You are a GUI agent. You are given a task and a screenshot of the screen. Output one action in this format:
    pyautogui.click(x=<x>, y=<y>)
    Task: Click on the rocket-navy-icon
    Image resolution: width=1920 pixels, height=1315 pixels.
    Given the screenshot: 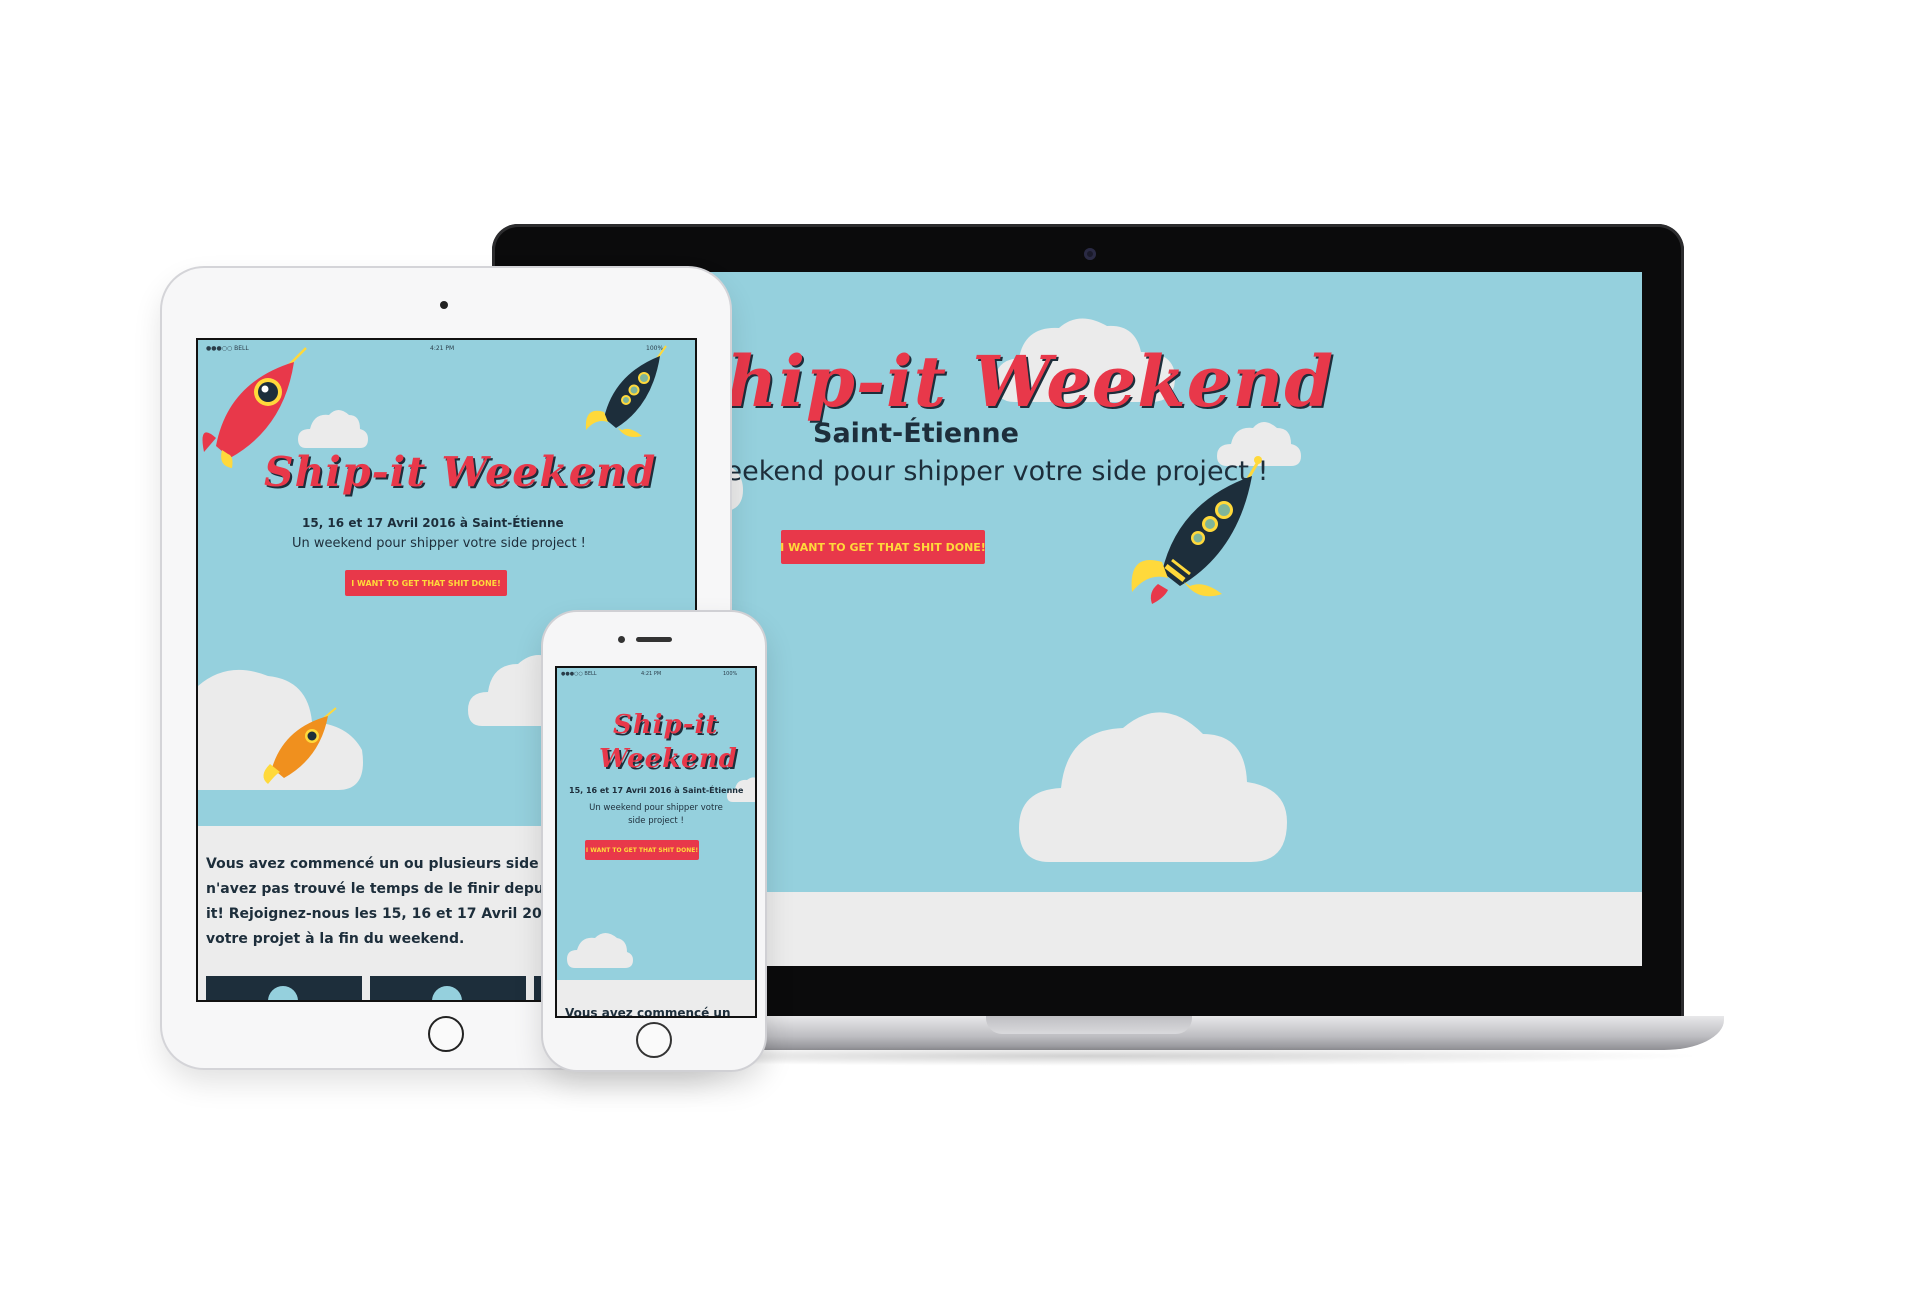 What is the action you would take?
    pyautogui.click(x=626, y=391)
    